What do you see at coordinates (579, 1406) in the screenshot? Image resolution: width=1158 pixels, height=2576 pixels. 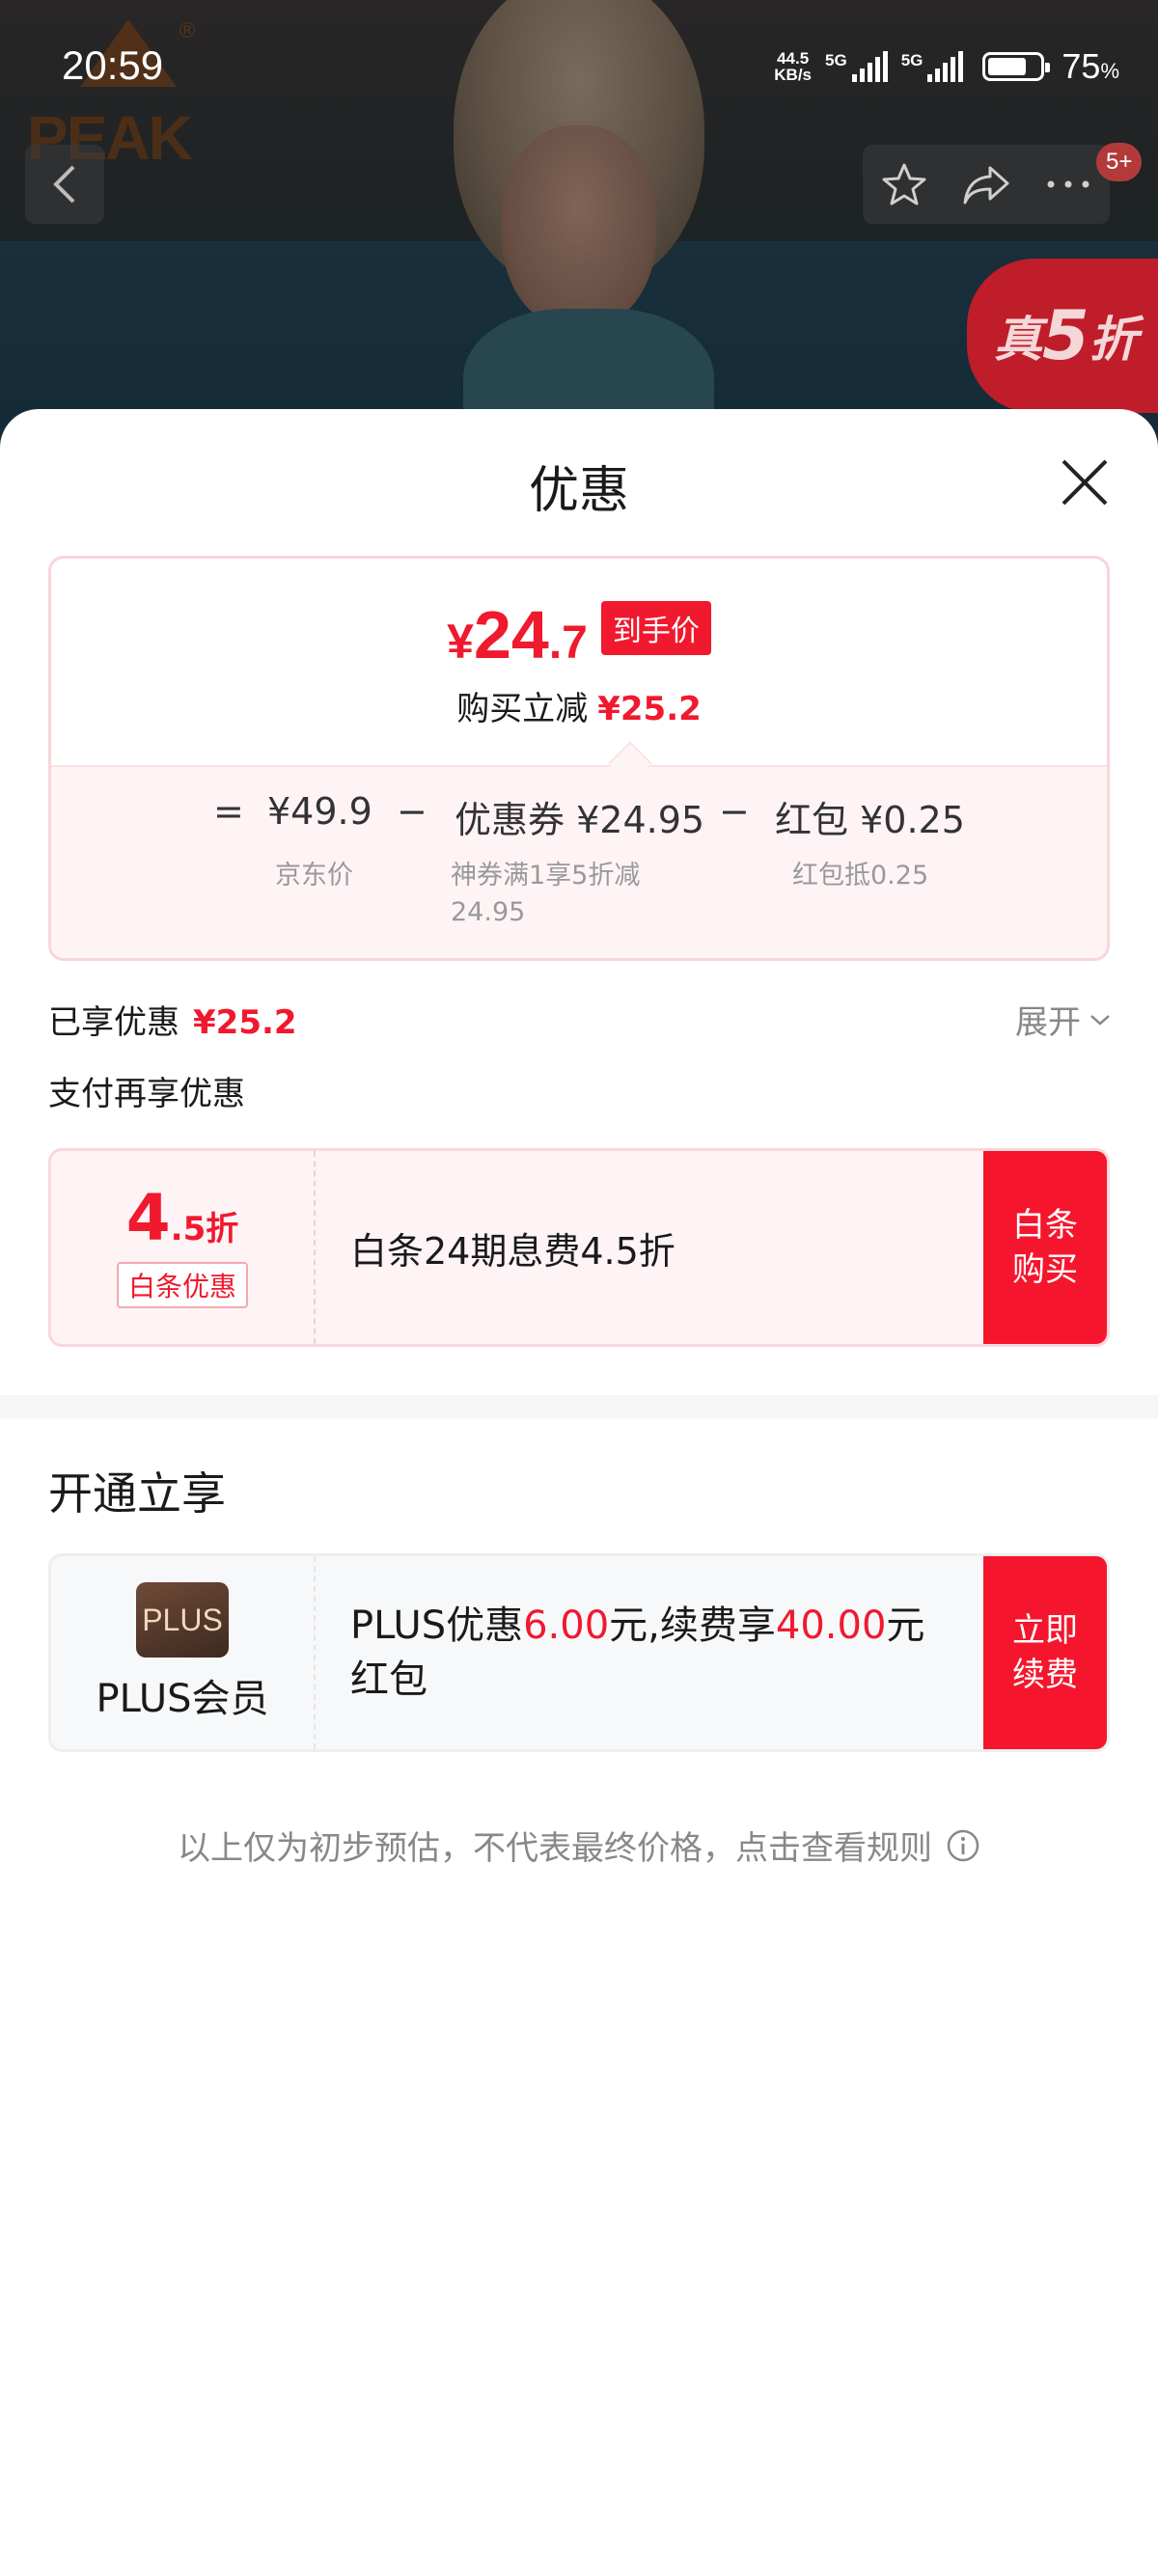 I see `section-divider` at bounding box center [579, 1406].